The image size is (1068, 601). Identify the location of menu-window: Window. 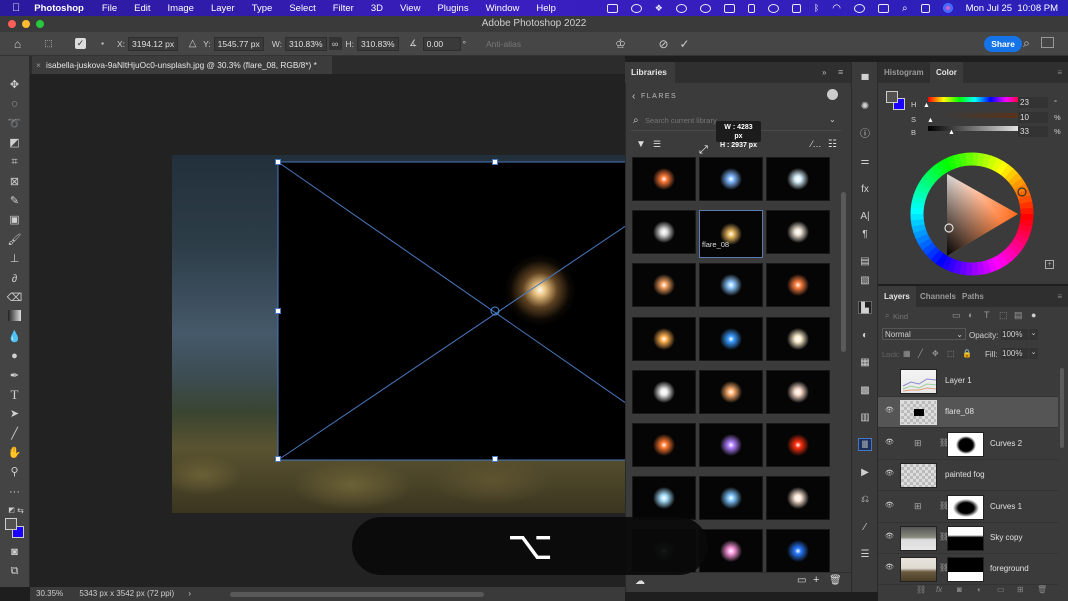
(503, 8).